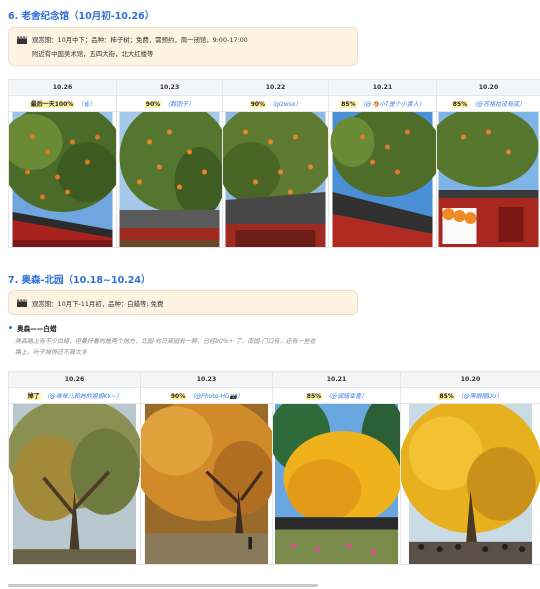 The width and height of the screenshot is (540, 589). I want to click on credit-note: （@咪咪儿和她的姐姐Kk~）, so click(83, 396).